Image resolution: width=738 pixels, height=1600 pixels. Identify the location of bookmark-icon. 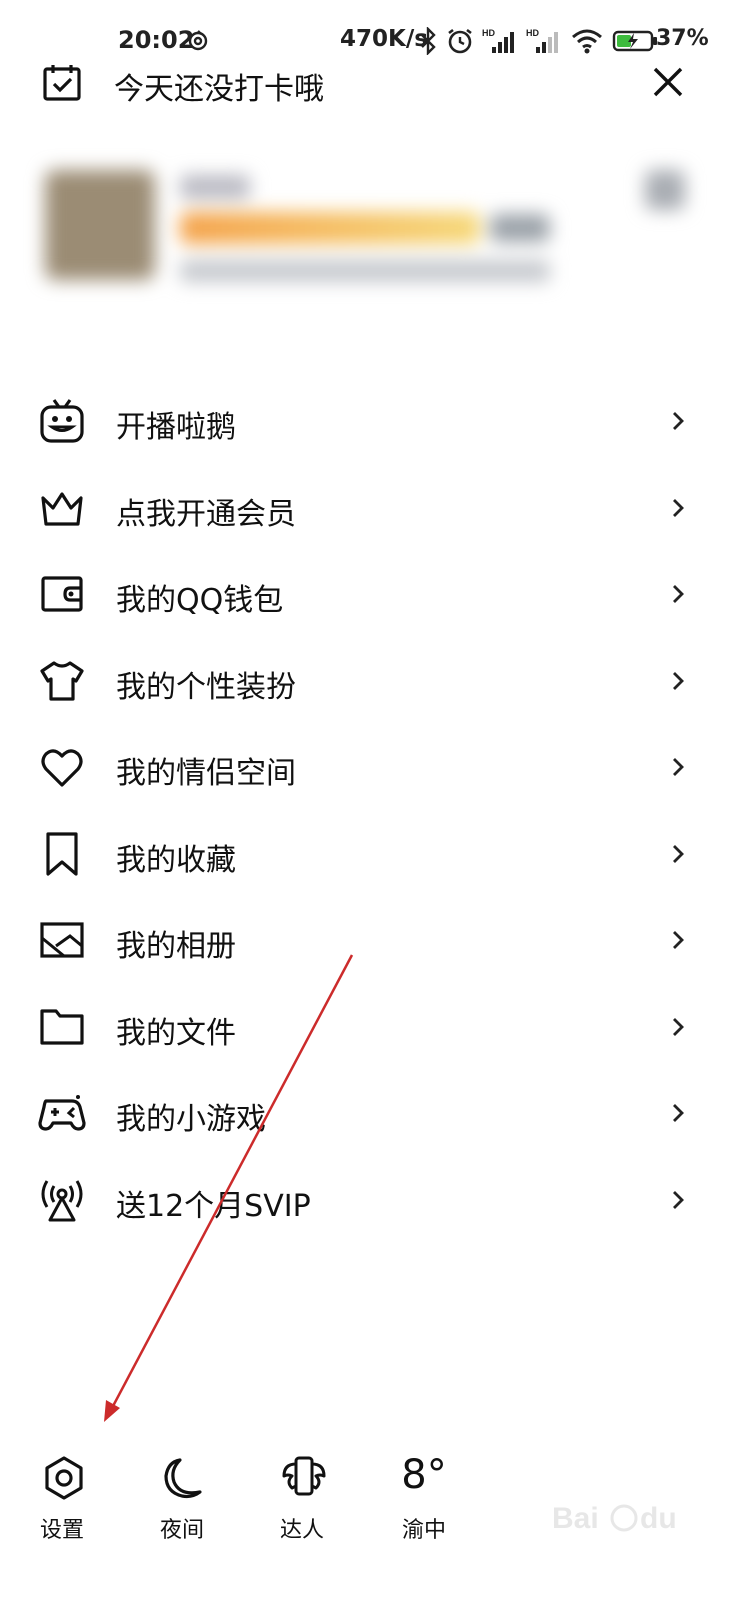
(62, 854).